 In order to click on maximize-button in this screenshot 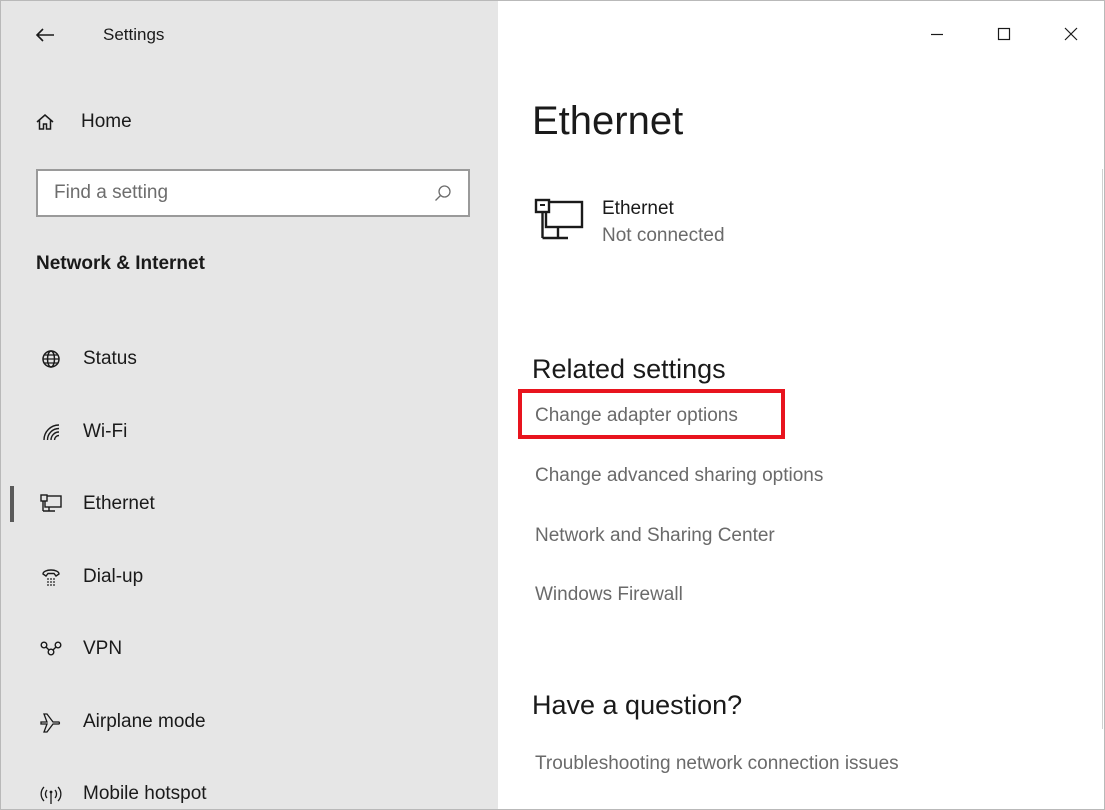, I will do `click(1003, 34)`.